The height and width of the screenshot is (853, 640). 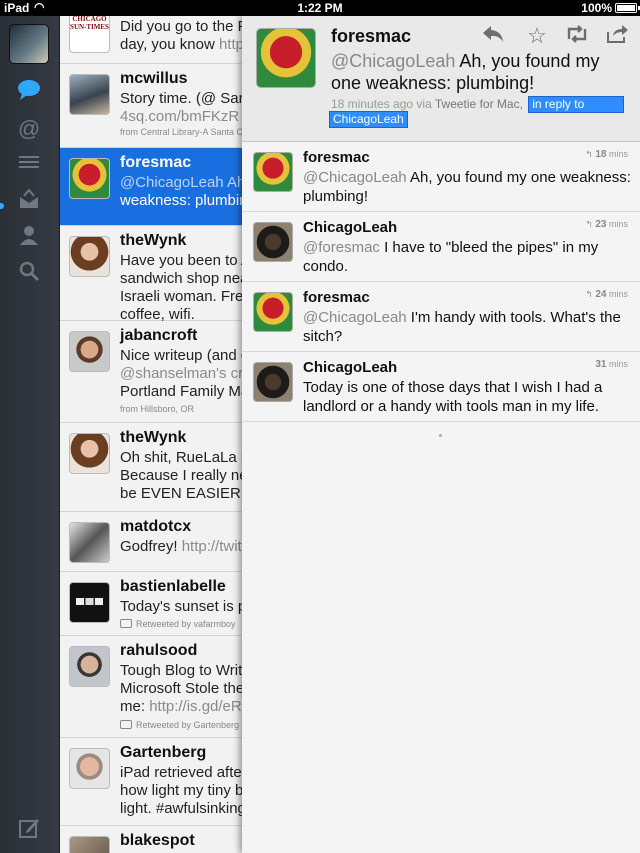 I want to click on timeline-row: blakespot, so click(x=155, y=839).